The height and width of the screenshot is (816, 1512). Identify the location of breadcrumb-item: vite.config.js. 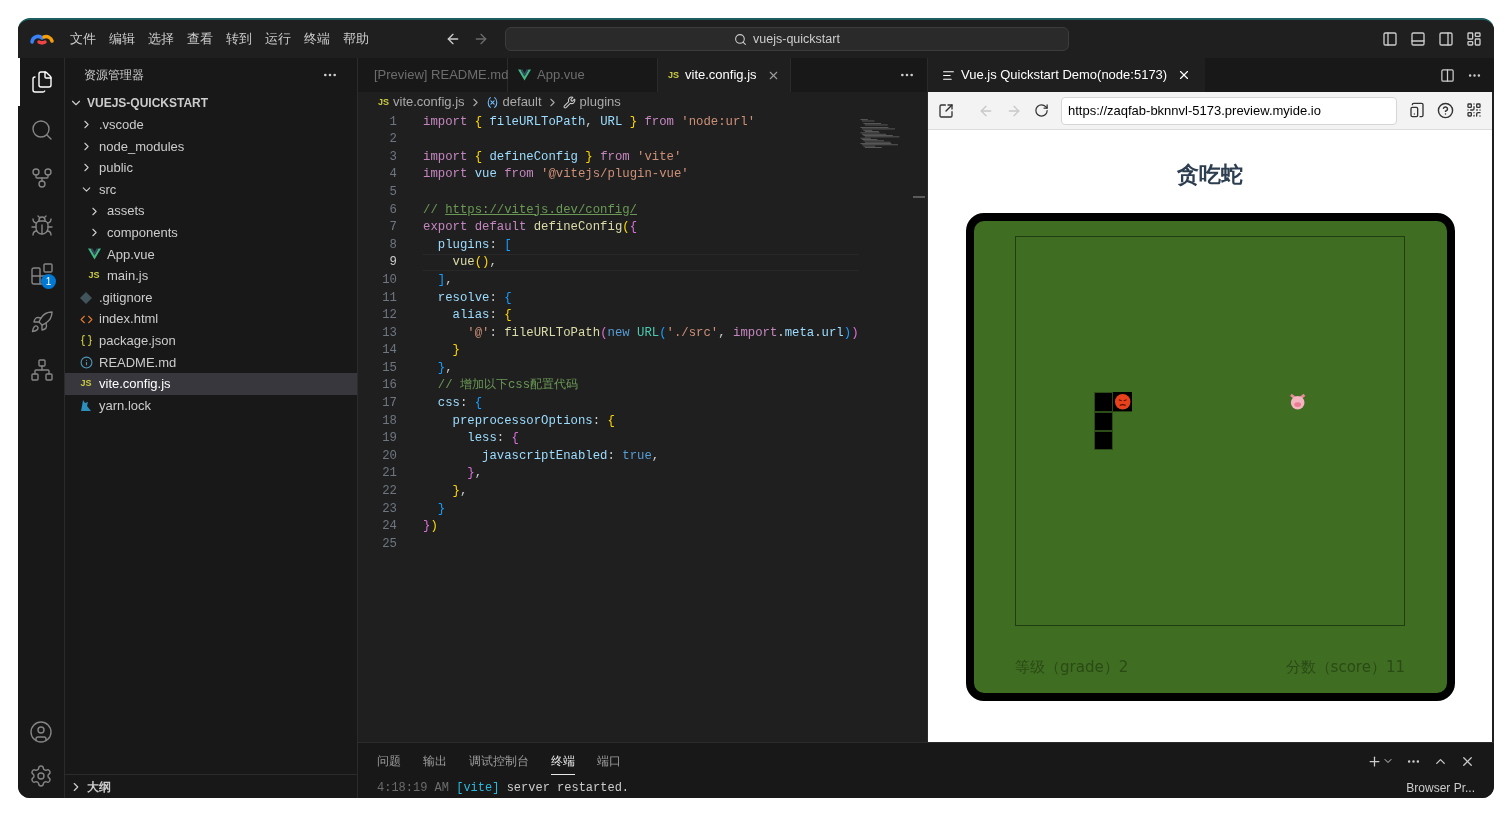
(429, 102).